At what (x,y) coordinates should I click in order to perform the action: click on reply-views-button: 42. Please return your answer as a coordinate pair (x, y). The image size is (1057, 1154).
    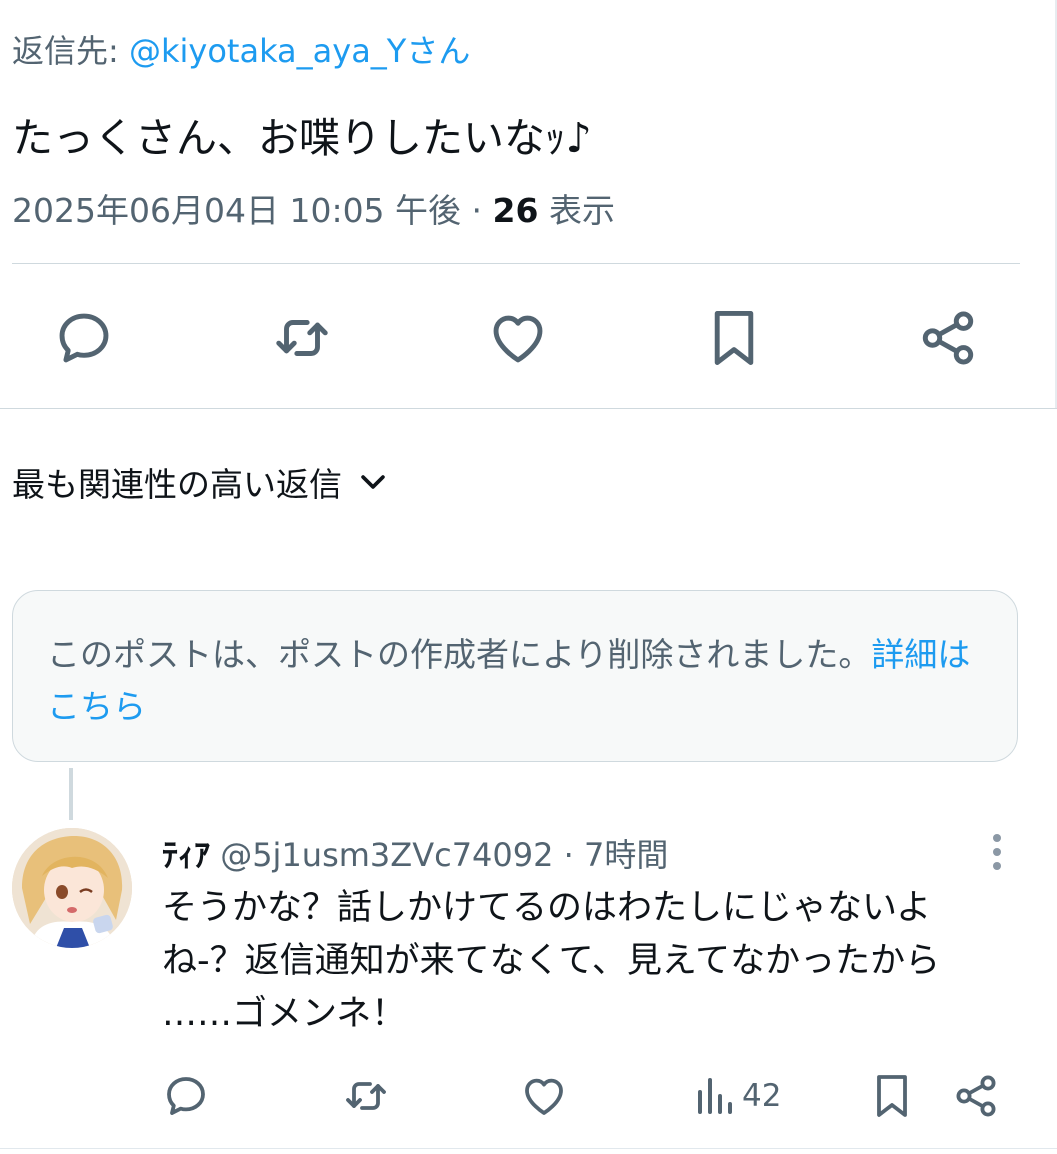
    Looking at the image, I should click on (735, 1096).